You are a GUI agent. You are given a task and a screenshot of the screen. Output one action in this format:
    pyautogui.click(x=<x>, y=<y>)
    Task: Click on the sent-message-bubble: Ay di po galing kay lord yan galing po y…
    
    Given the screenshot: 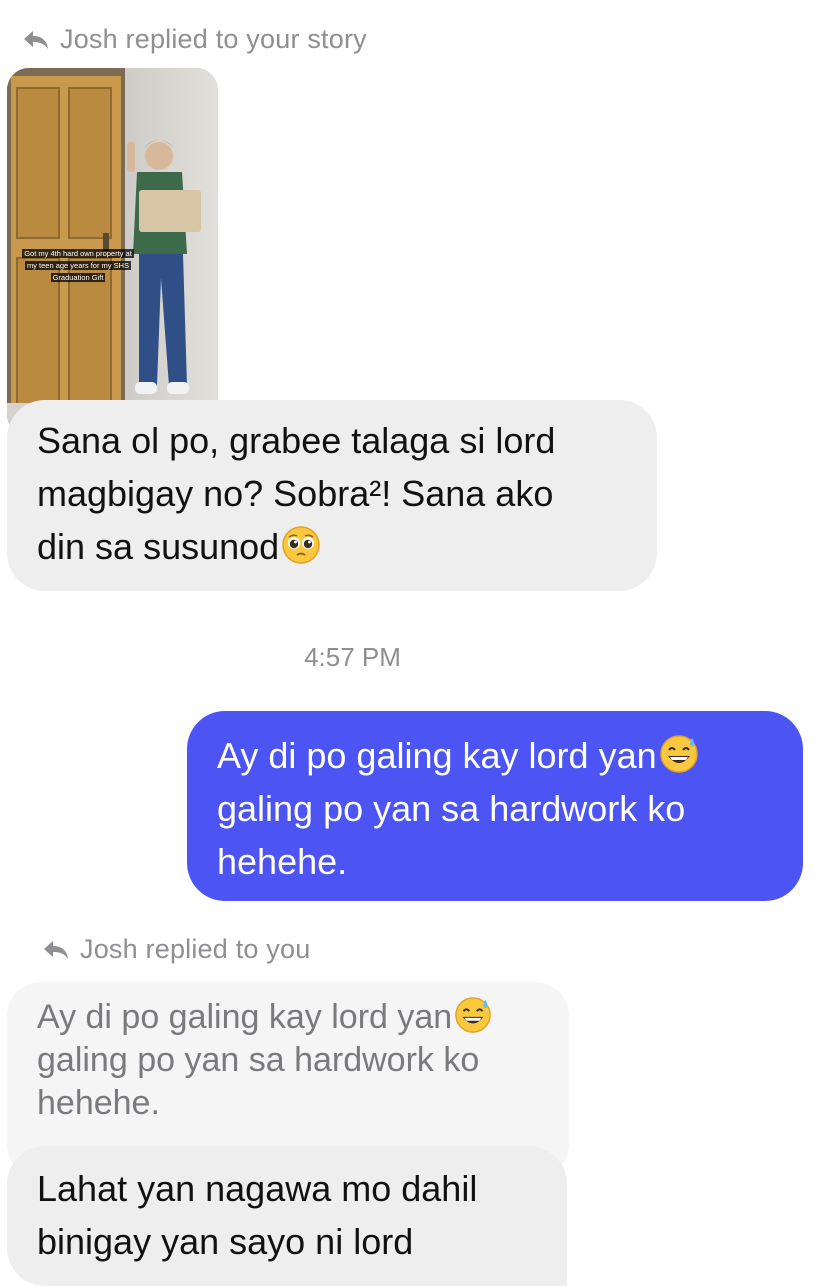 What is the action you would take?
    pyautogui.click(x=495, y=806)
    